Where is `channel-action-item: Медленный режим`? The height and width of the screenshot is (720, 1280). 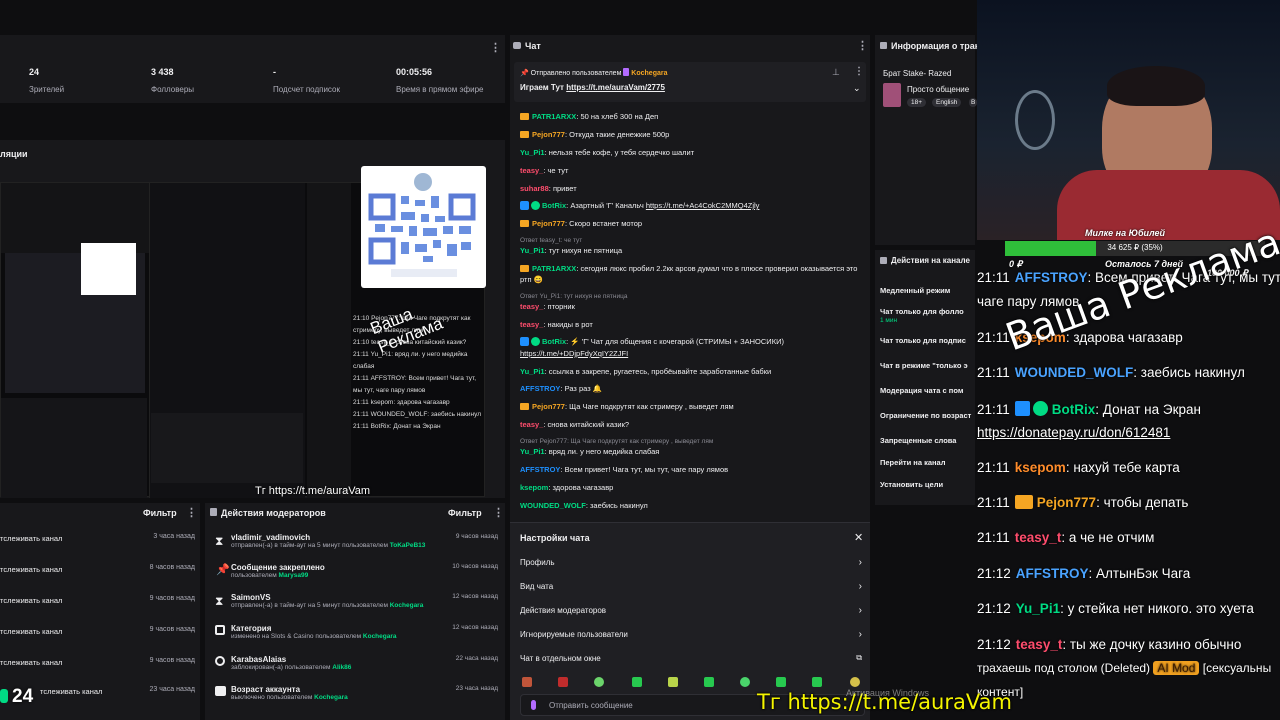 channel-action-item: Медленный режим is located at coordinates (915, 290).